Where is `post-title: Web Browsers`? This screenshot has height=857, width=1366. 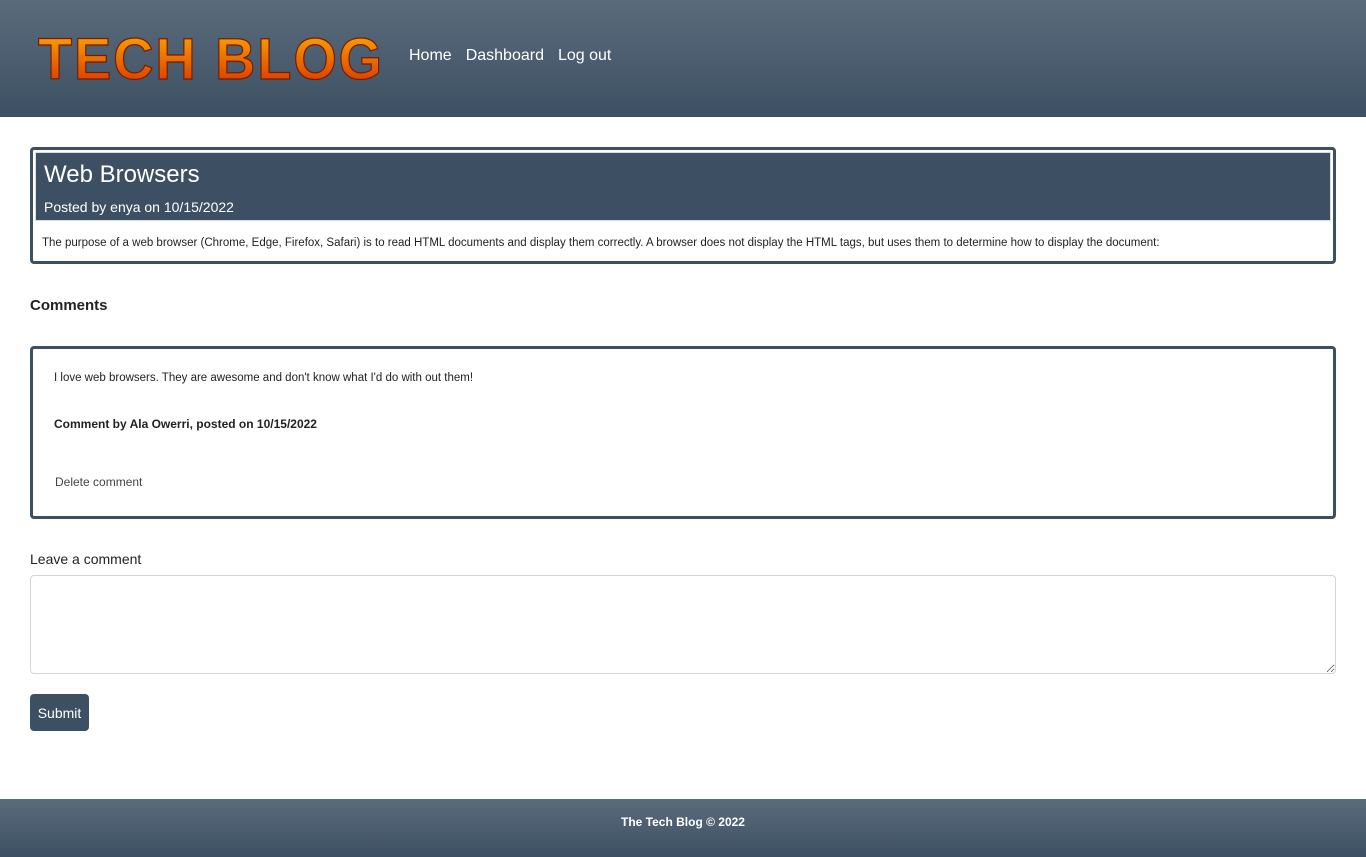 post-title: Web Browsers is located at coordinates (122, 174).